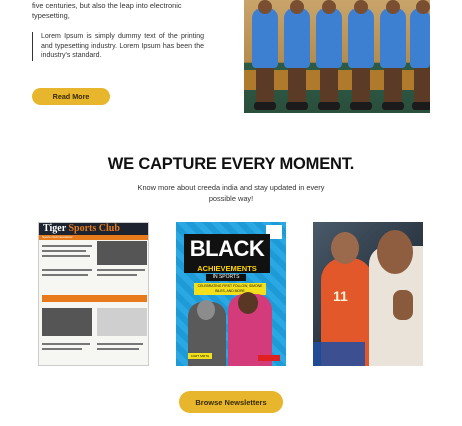 This screenshot has height=426, width=462. What do you see at coordinates (269, 358) in the screenshot?
I see `publisher-logo` at bounding box center [269, 358].